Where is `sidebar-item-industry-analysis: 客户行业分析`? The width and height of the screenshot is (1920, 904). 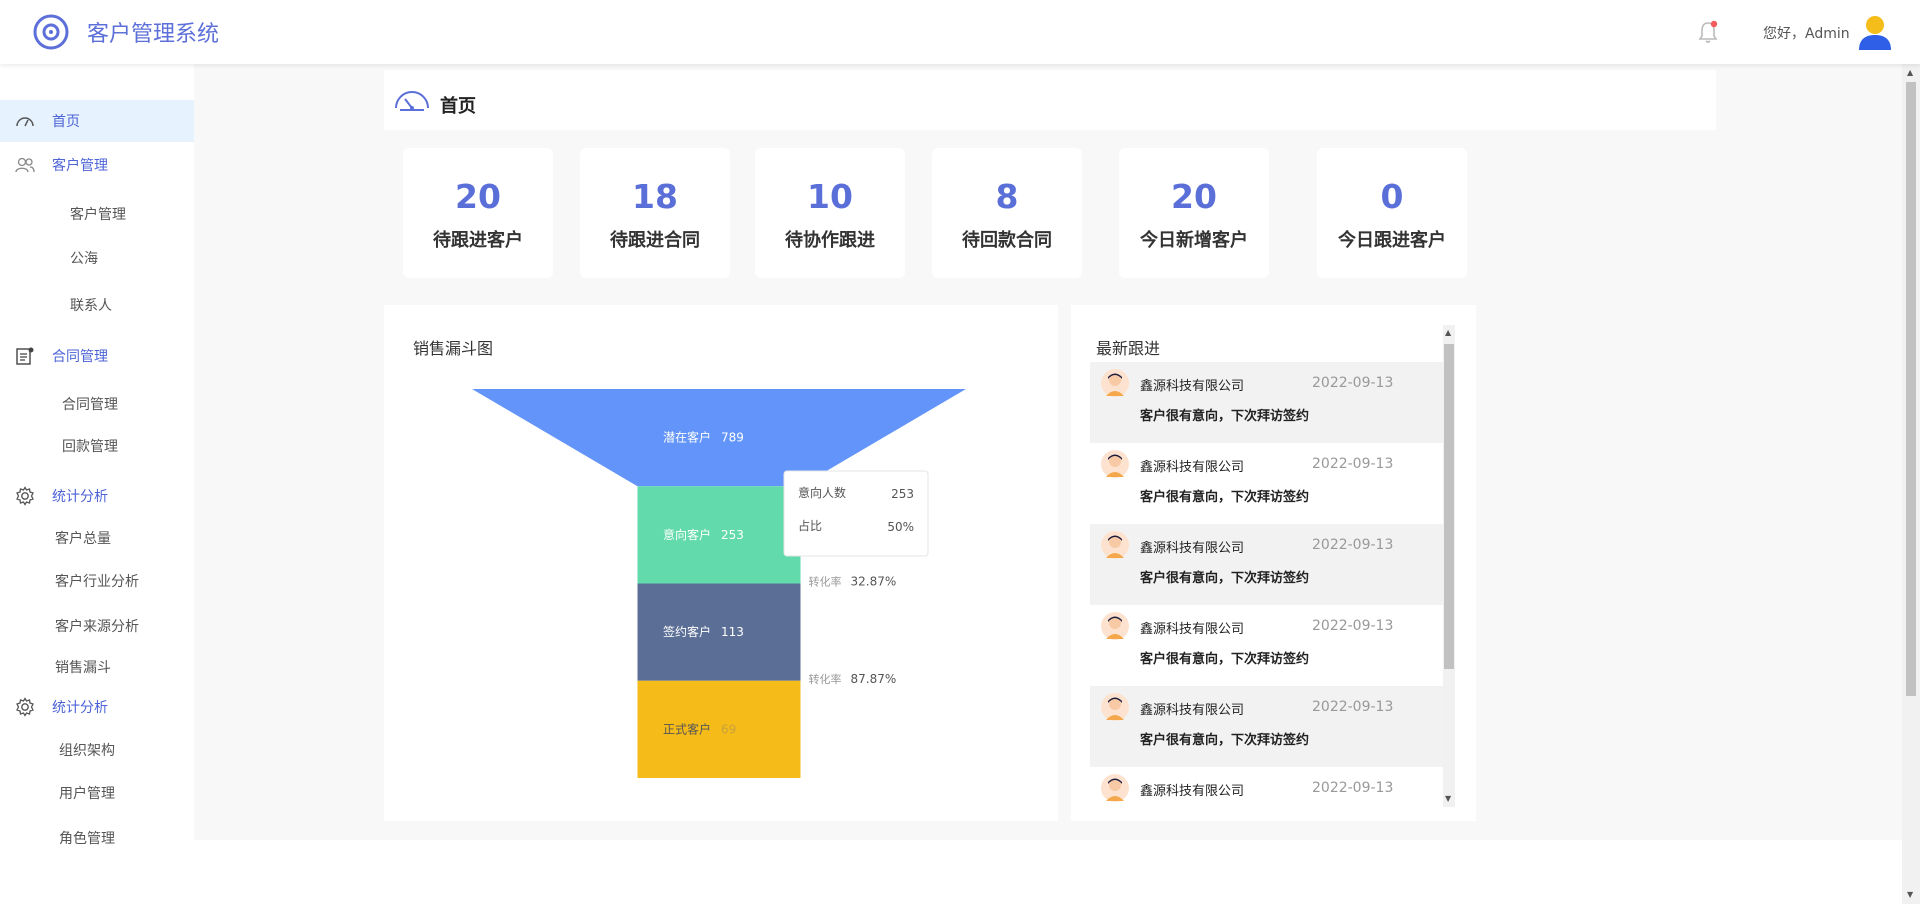 sidebar-item-industry-analysis: 客户行业分析 is located at coordinates (97, 581).